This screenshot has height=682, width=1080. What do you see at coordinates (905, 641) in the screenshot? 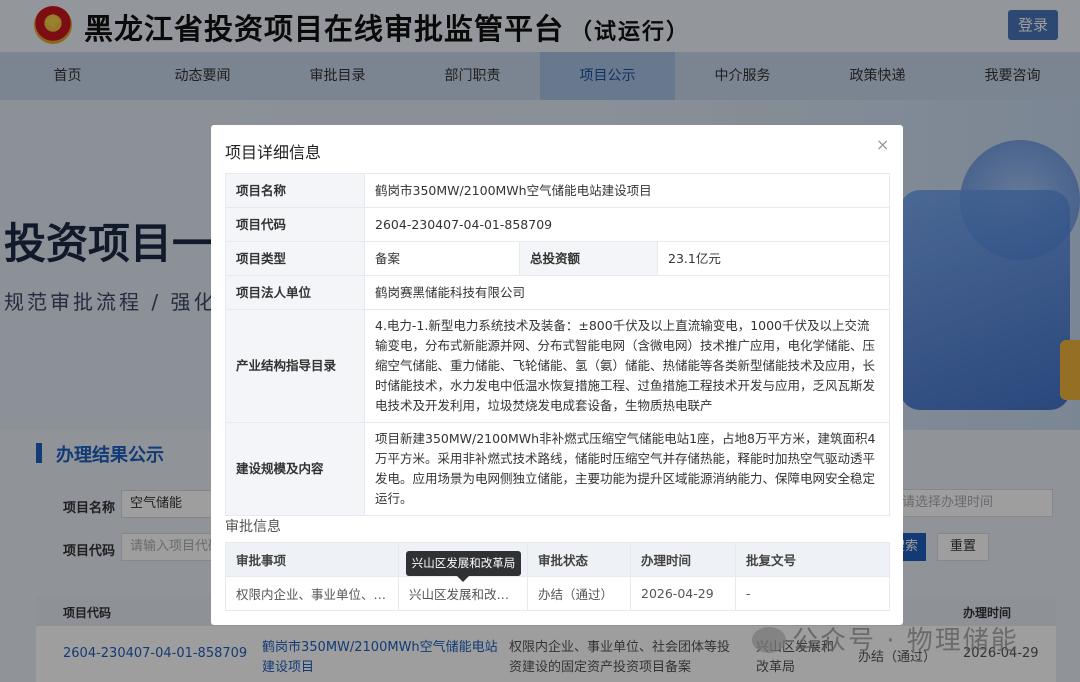
I see `watermark-text: 公众号 · 物理储能` at bounding box center [905, 641].